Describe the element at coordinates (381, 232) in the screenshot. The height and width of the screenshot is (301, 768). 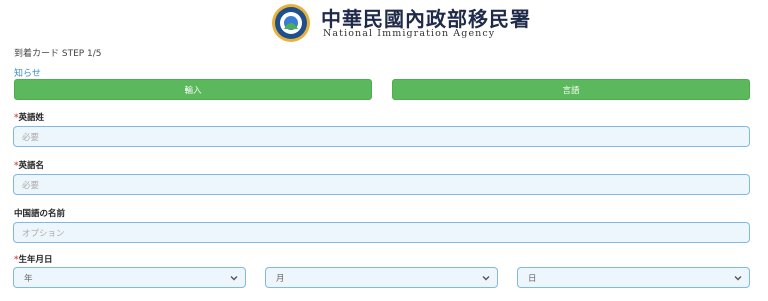
I see `chinese-name-input: オプション` at that location.